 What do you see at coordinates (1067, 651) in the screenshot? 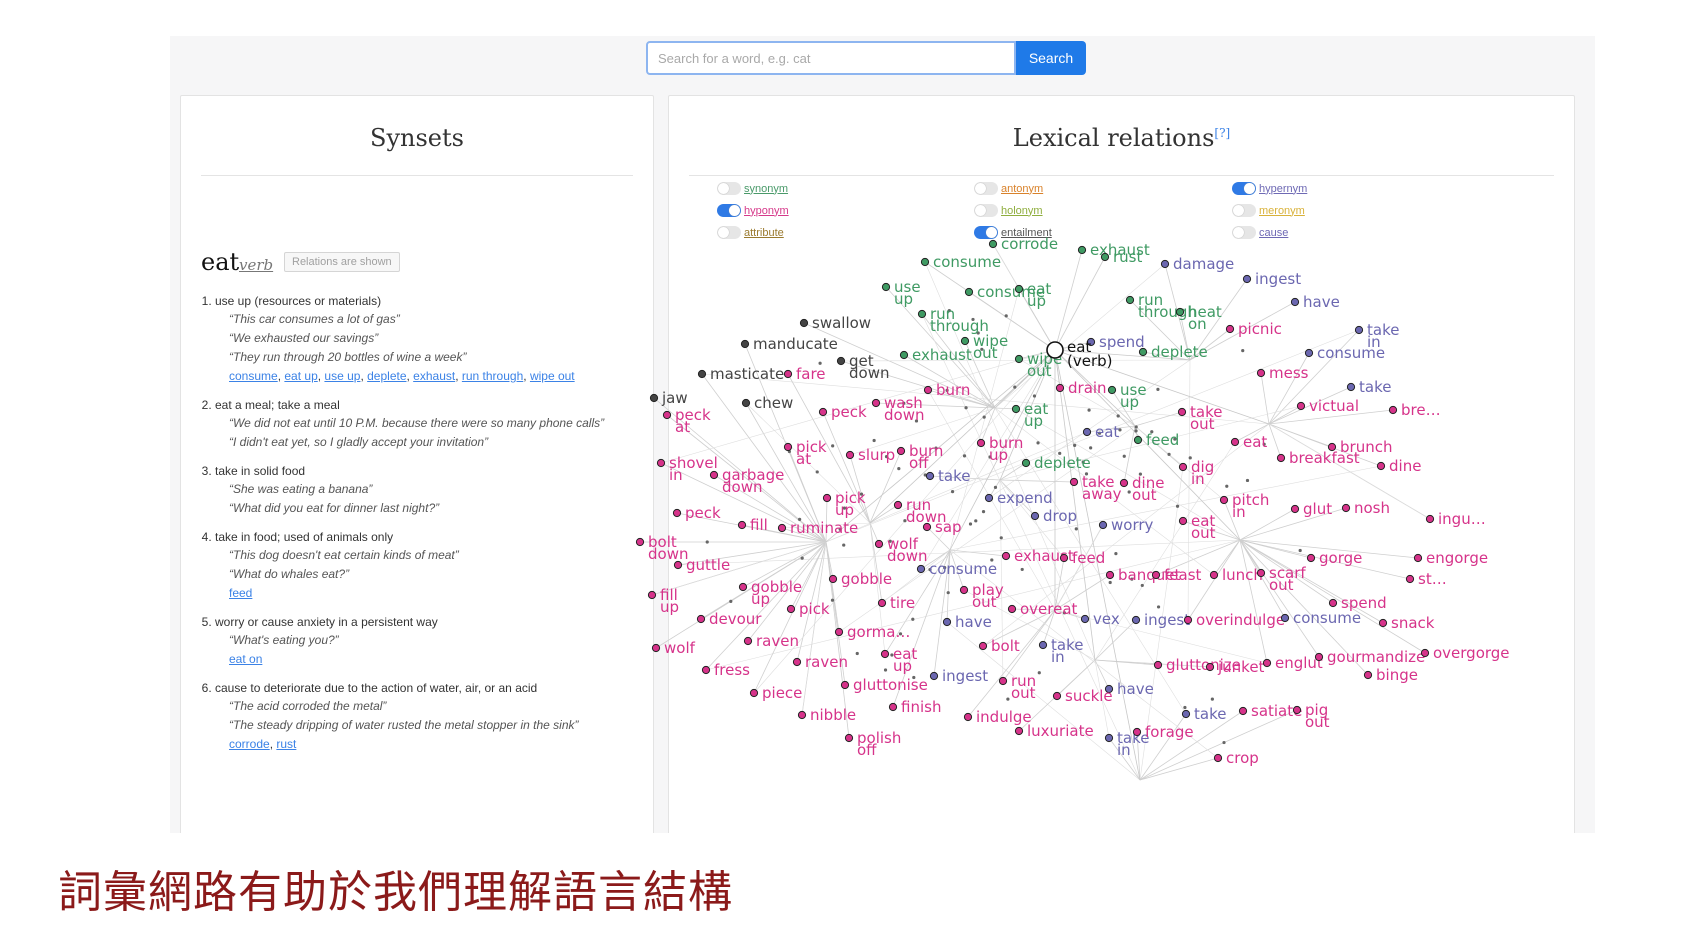
I see `graph-node-label: take in` at bounding box center [1067, 651].